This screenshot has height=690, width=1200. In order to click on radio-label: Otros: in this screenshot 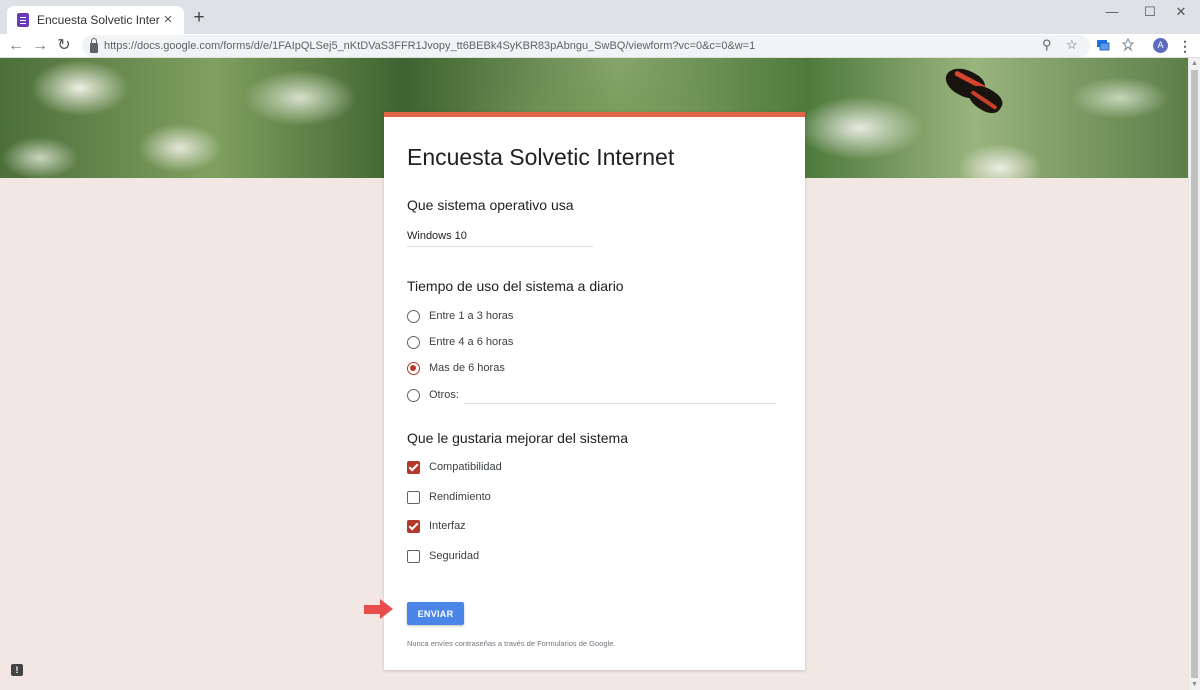, I will do `click(444, 395)`.